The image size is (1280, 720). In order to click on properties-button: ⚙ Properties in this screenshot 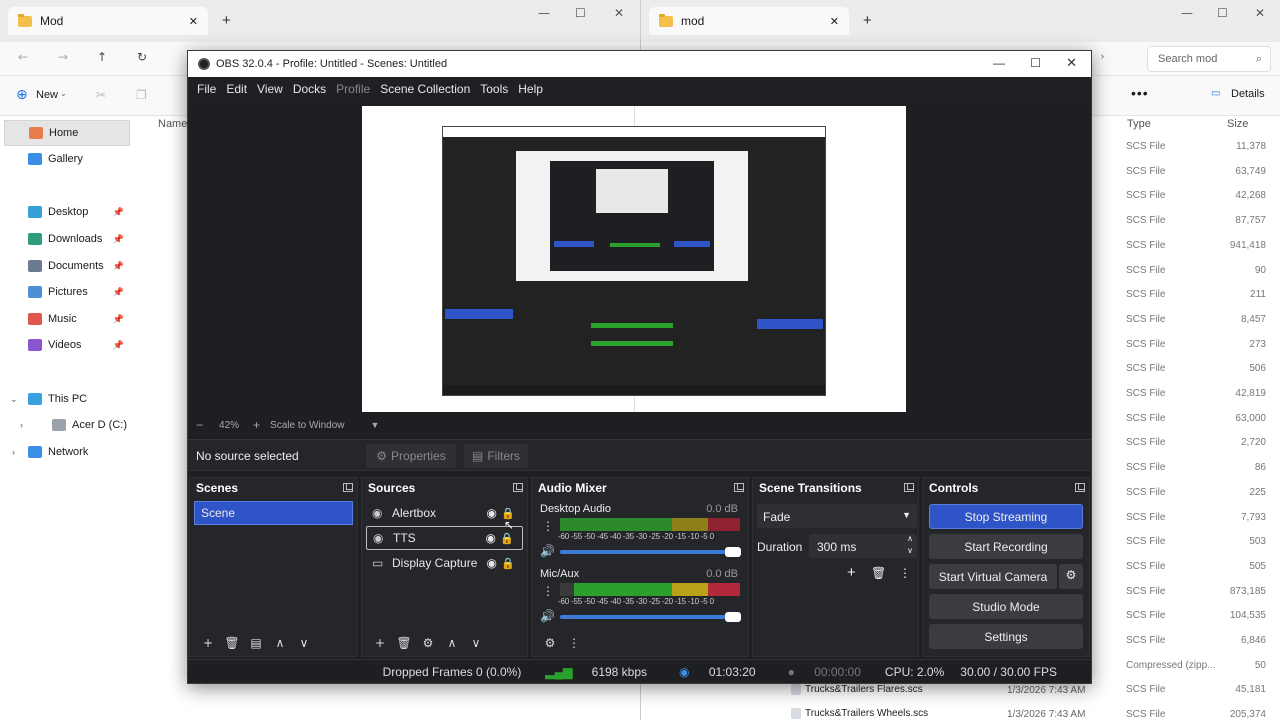, I will do `click(411, 456)`.